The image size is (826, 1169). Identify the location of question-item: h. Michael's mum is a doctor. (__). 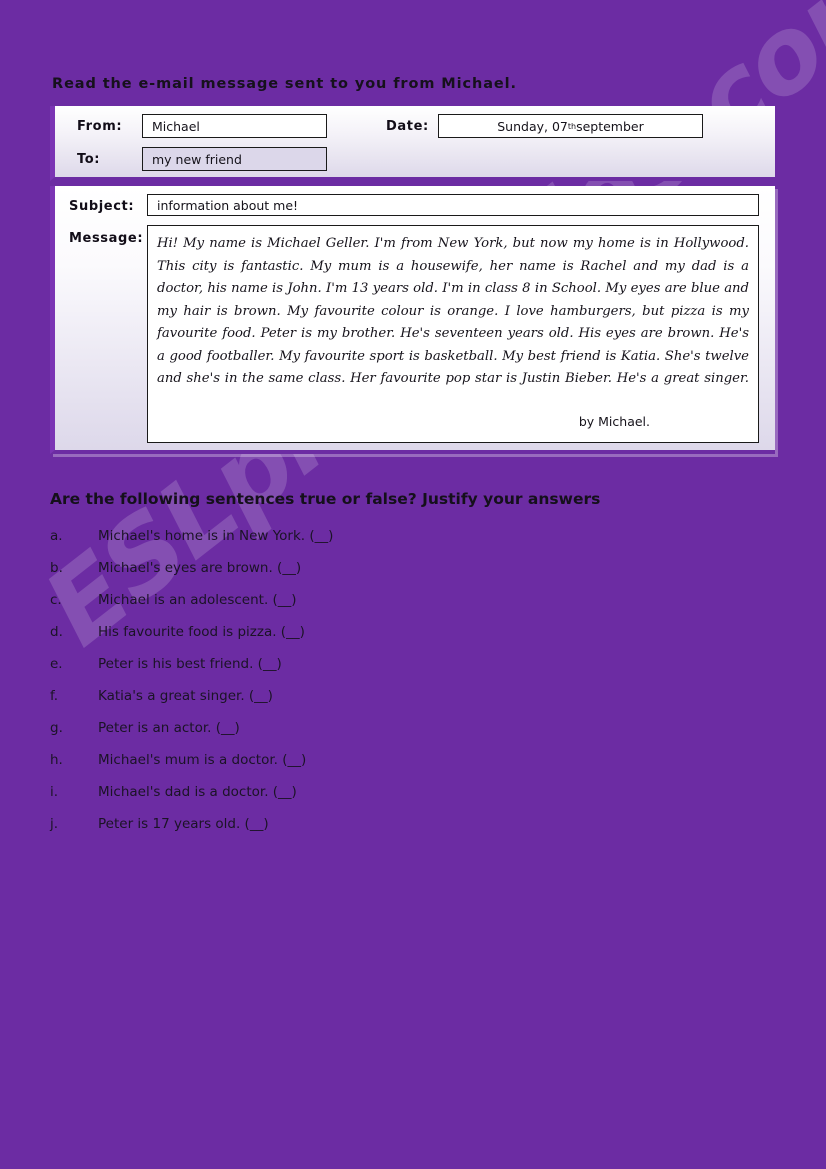
(400, 768).